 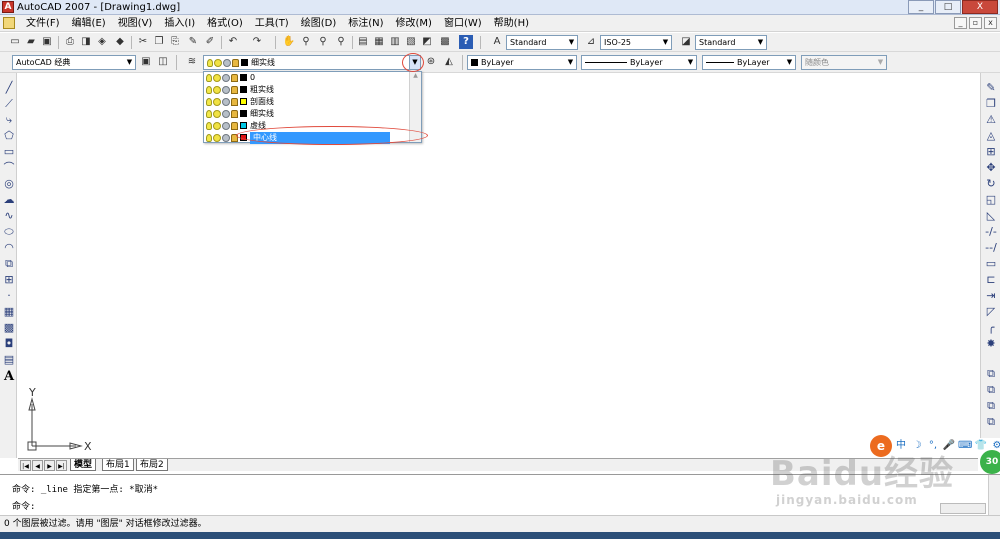 I want to click on region-icon: ◘, so click(x=9, y=344).